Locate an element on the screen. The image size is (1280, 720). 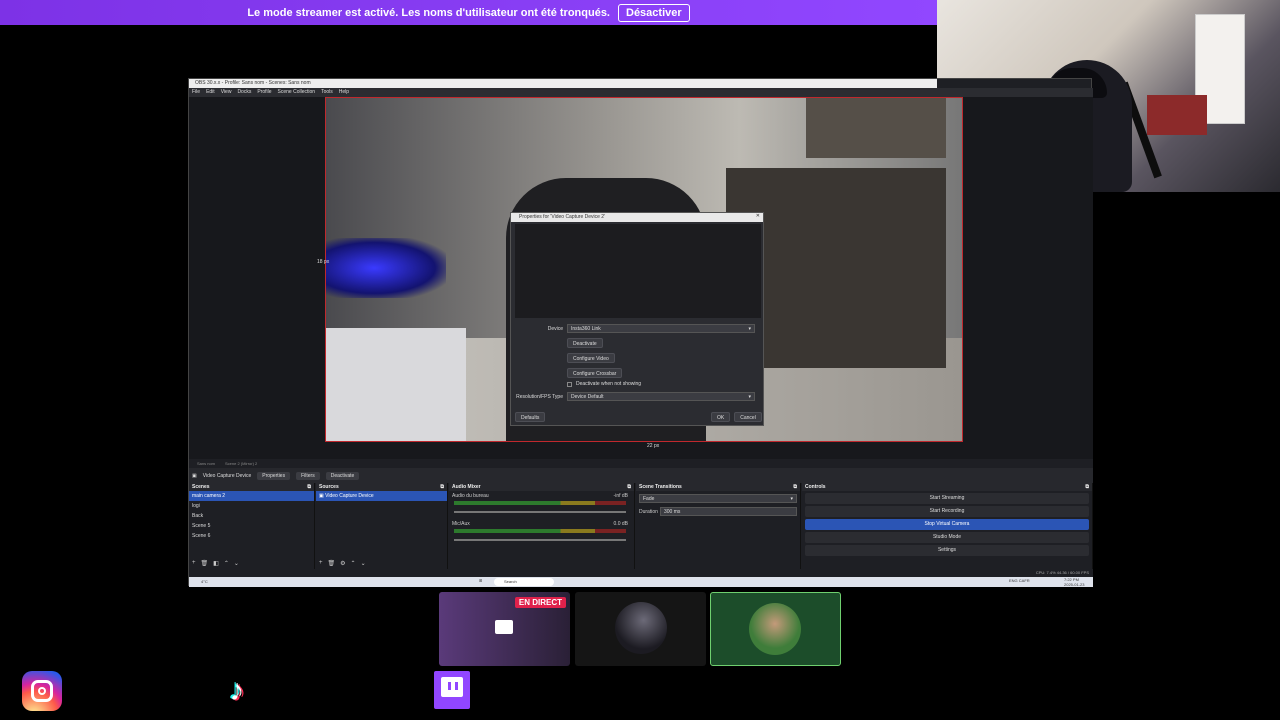
participant-tile-stream: EN DIRECT is located at coordinates (504, 629).